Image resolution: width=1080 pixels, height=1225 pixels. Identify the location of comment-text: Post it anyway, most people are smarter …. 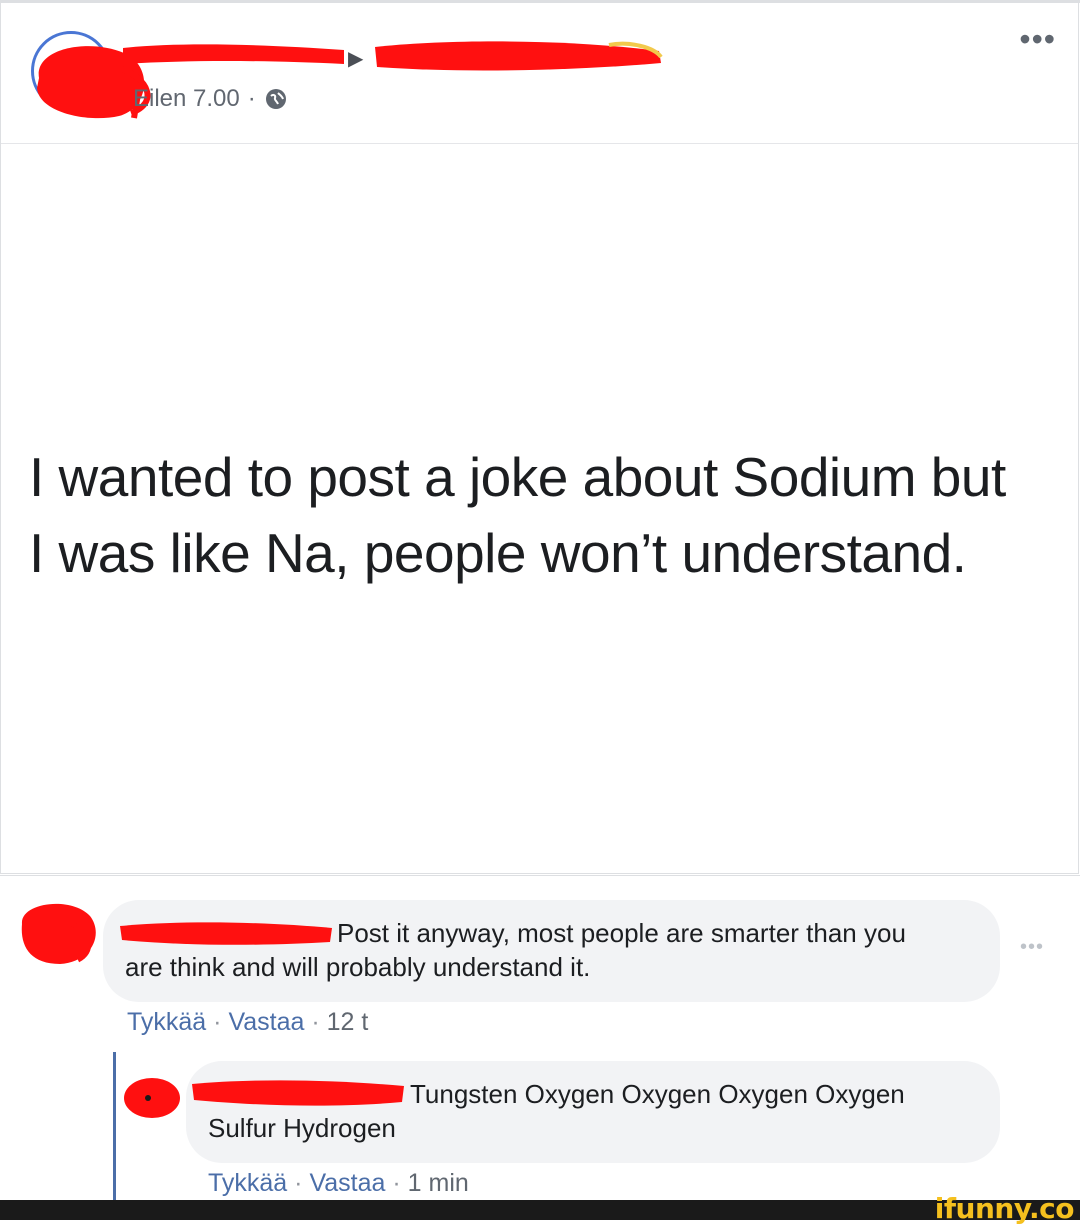
(621, 933).